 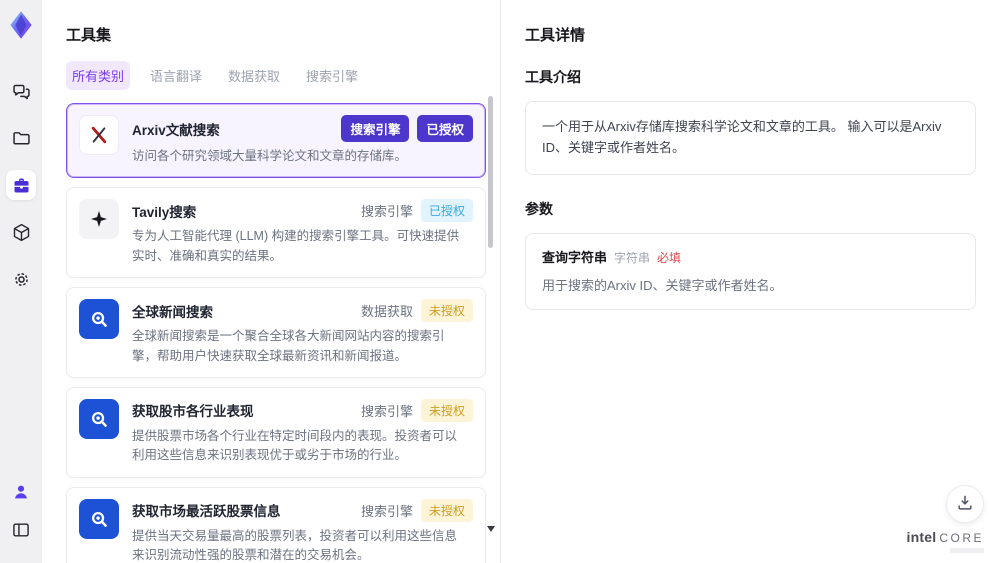 What do you see at coordinates (99, 219) in the screenshot?
I see `sparkle-icon` at bounding box center [99, 219].